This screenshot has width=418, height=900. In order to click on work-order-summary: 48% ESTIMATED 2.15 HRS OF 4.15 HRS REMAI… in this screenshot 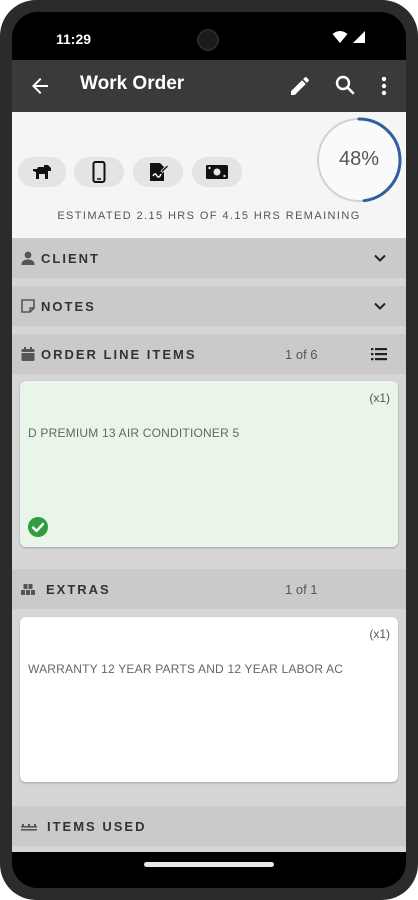, I will do `click(209, 175)`.